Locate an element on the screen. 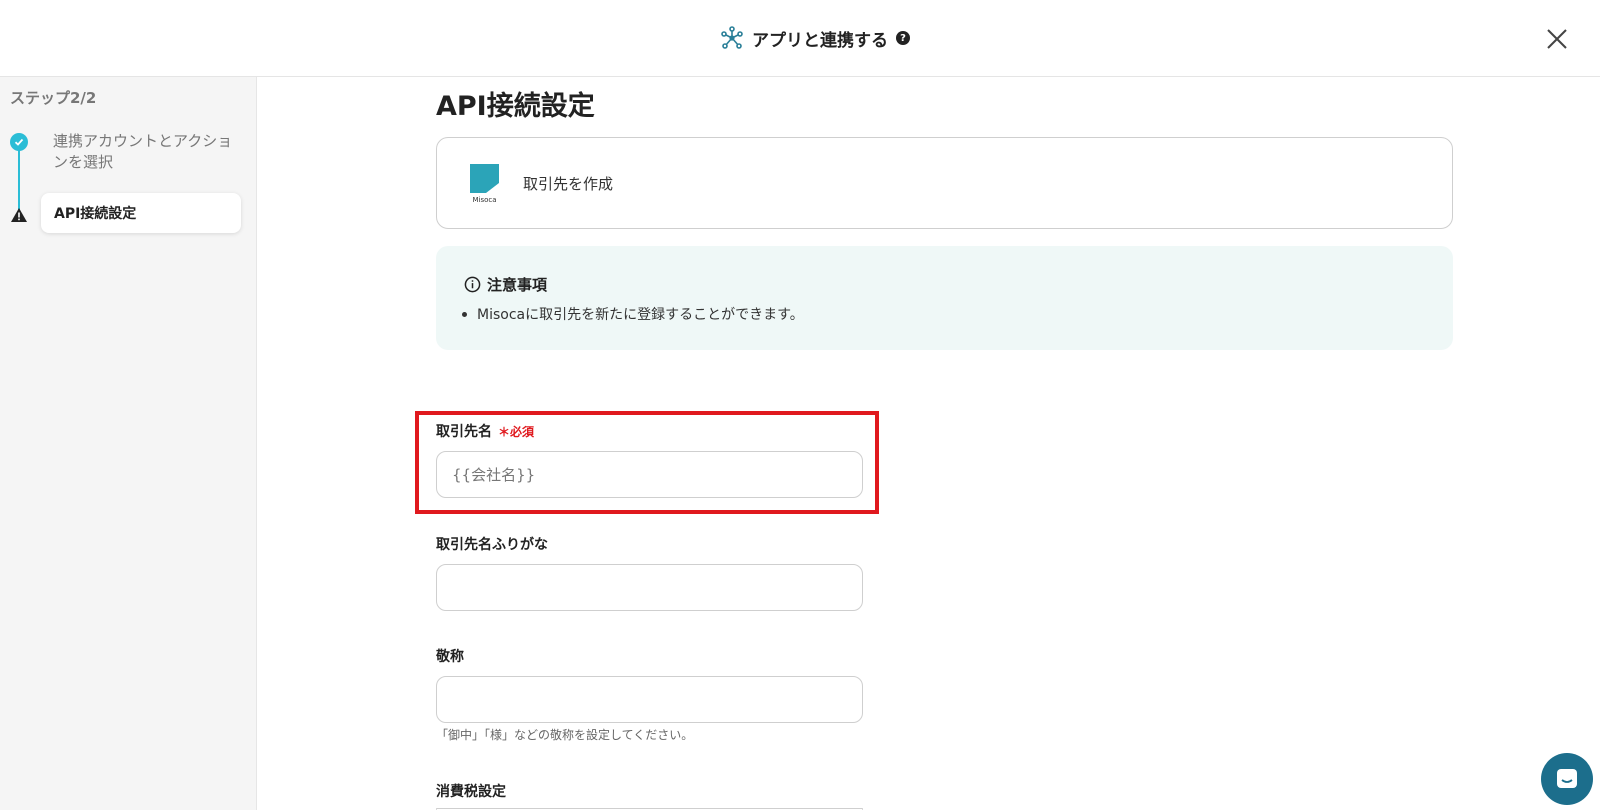  field-label-client-kana: 取引先名ふりがな is located at coordinates (492, 544).